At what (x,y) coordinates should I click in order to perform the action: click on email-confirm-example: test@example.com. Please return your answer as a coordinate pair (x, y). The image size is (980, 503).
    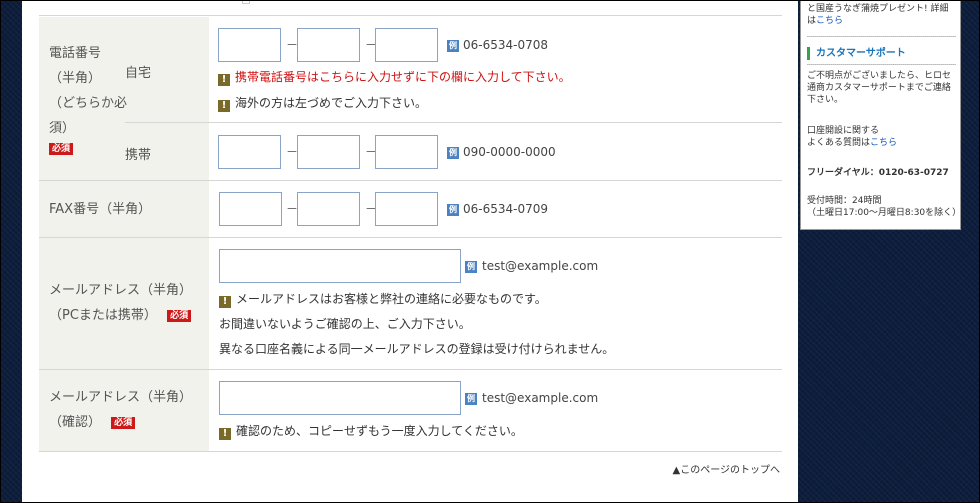
    Looking at the image, I should click on (540, 398).